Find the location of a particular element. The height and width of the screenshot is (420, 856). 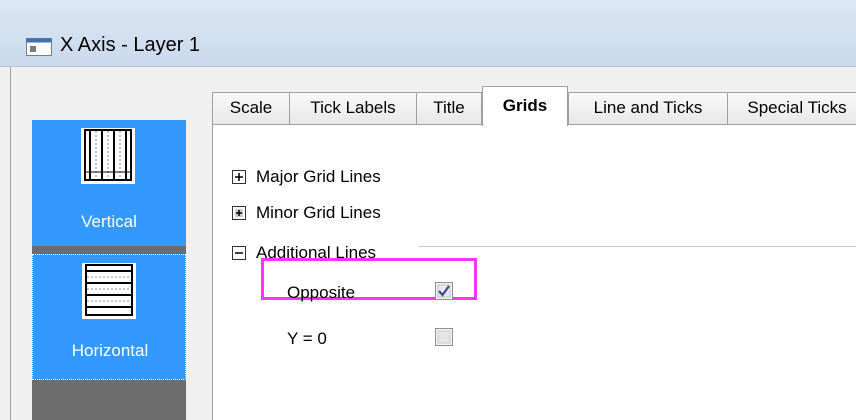

group-divider is located at coordinates (637, 246).